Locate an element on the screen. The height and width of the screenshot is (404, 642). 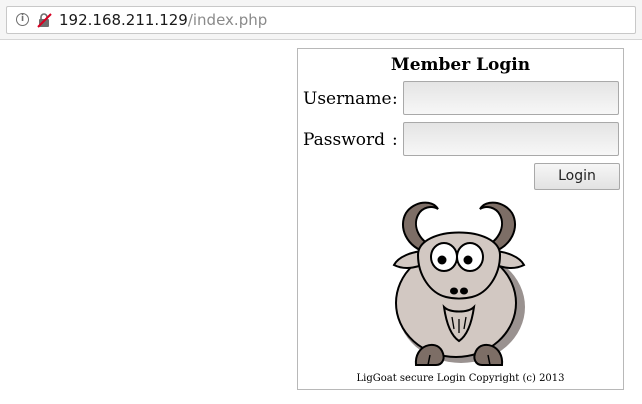
username-label: Username is located at coordinates (347, 99).